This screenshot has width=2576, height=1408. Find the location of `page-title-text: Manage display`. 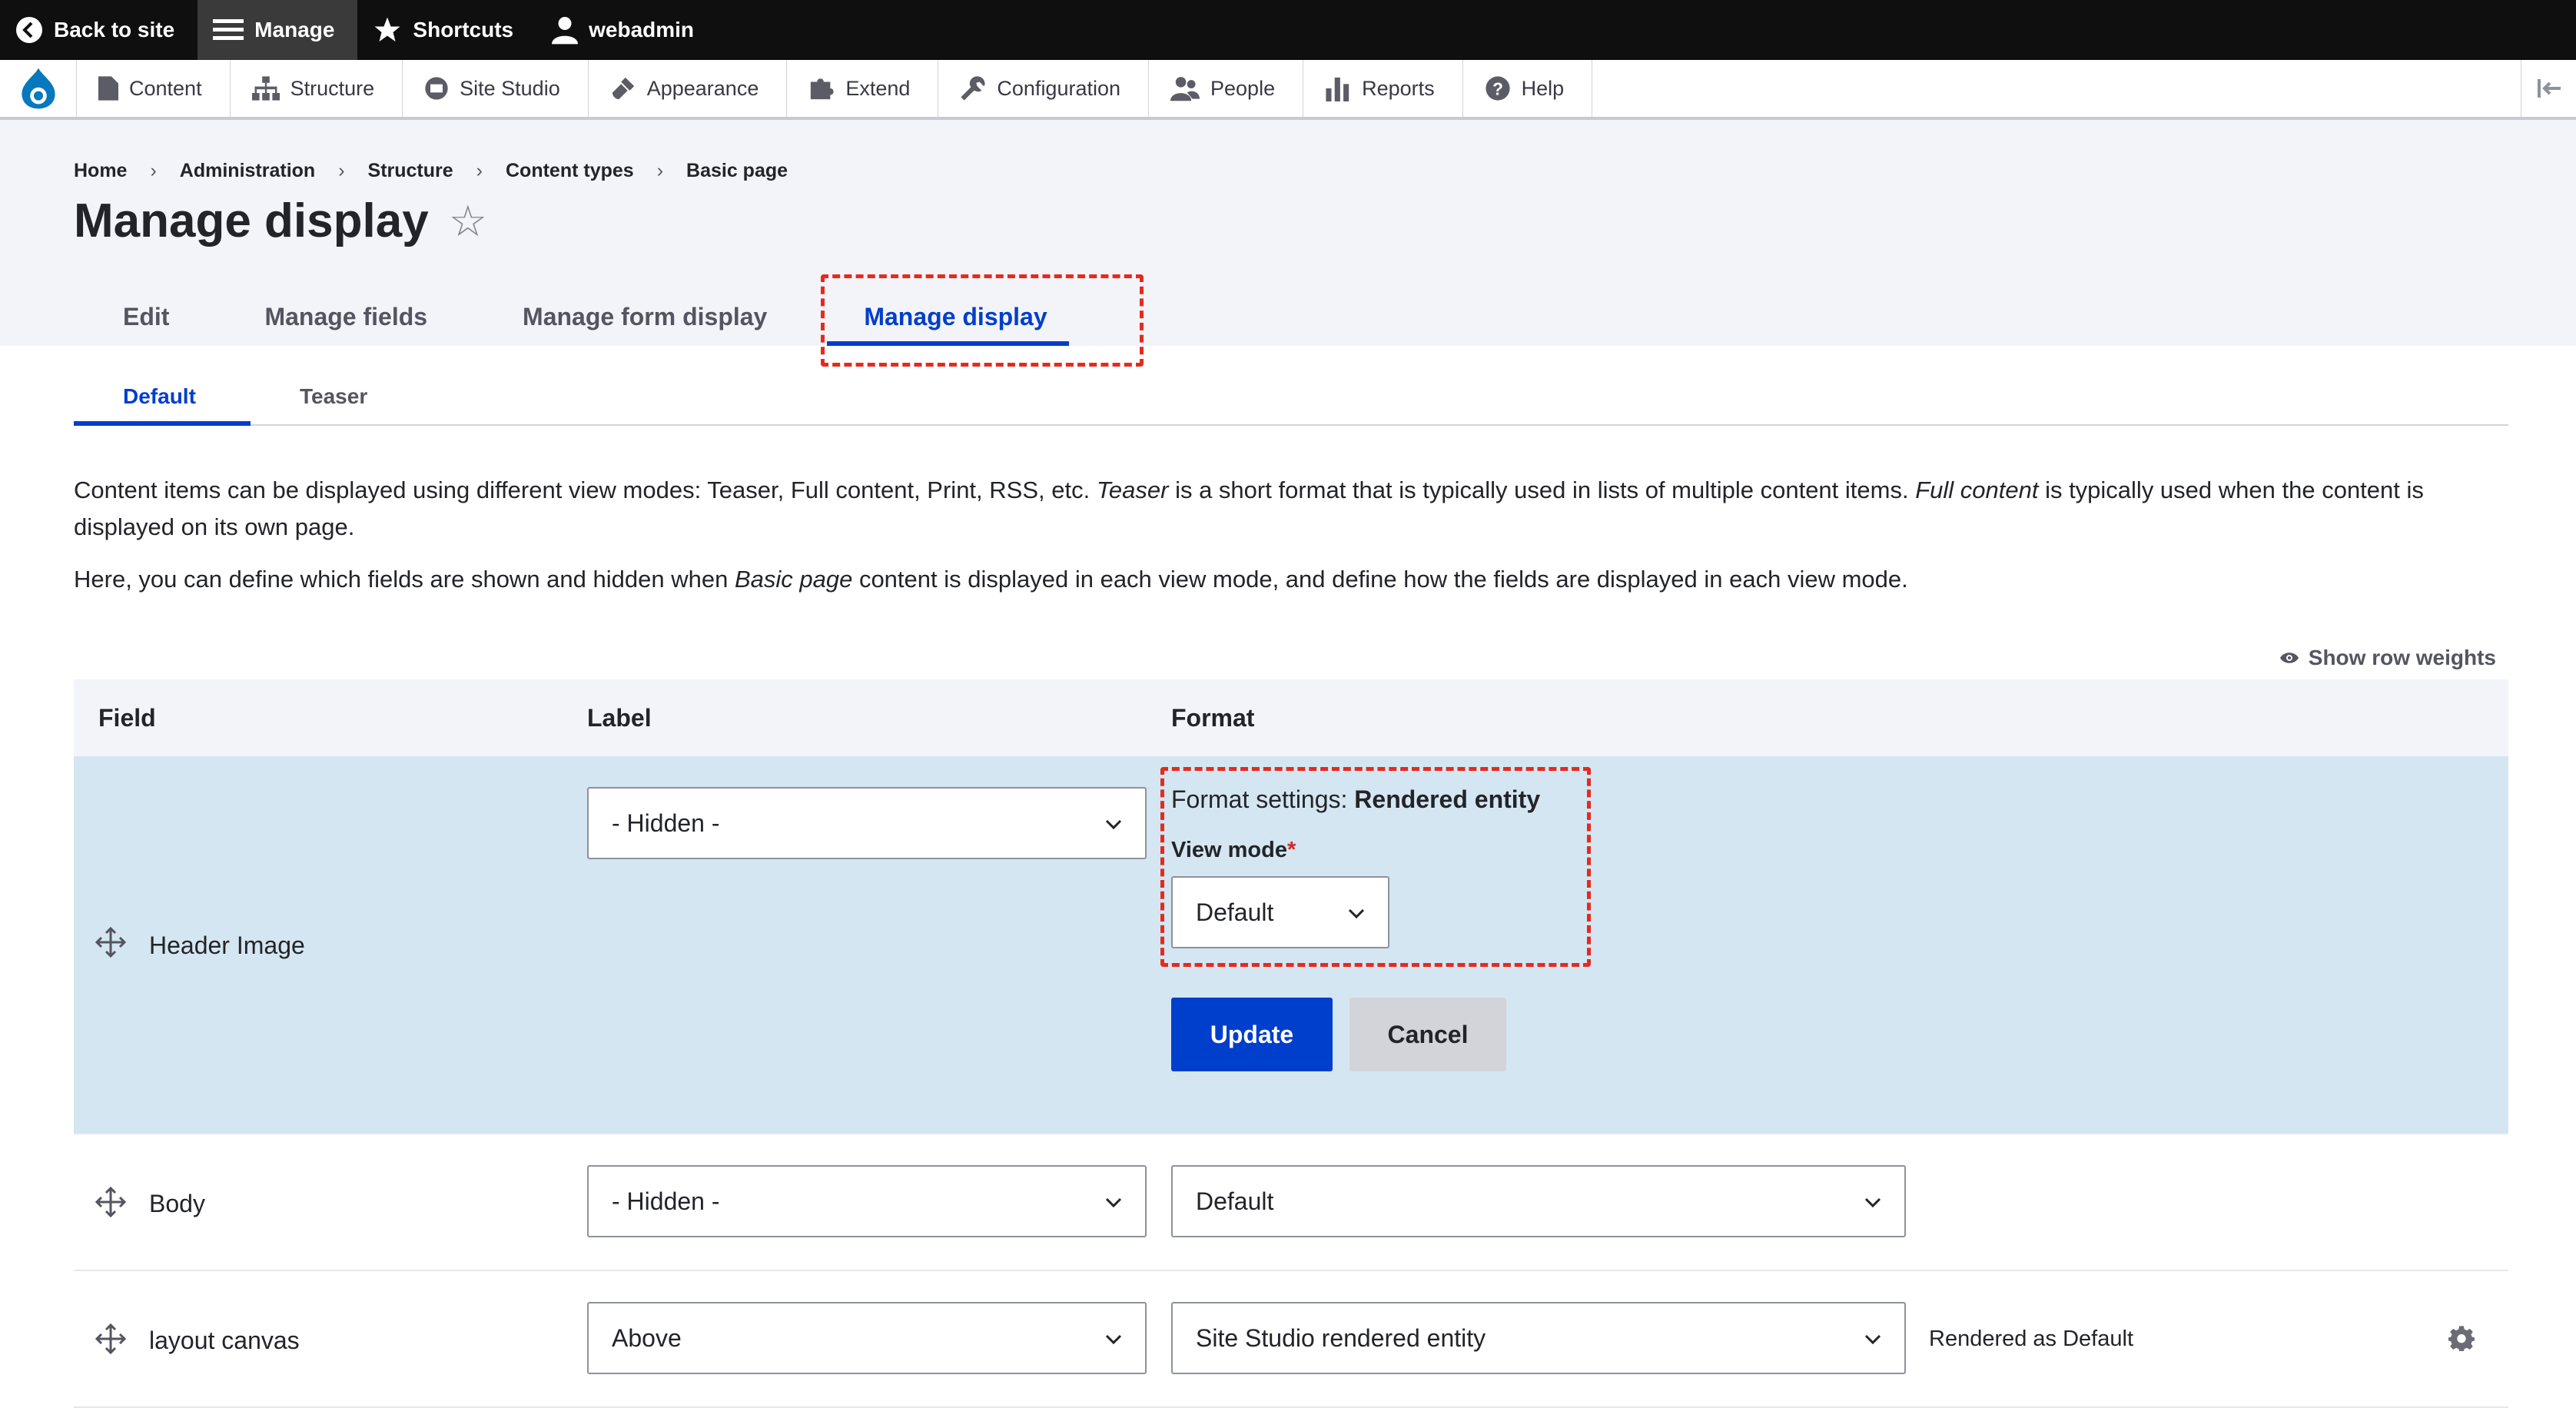

page-title-text: Manage display is located at coordinates (251, 220).